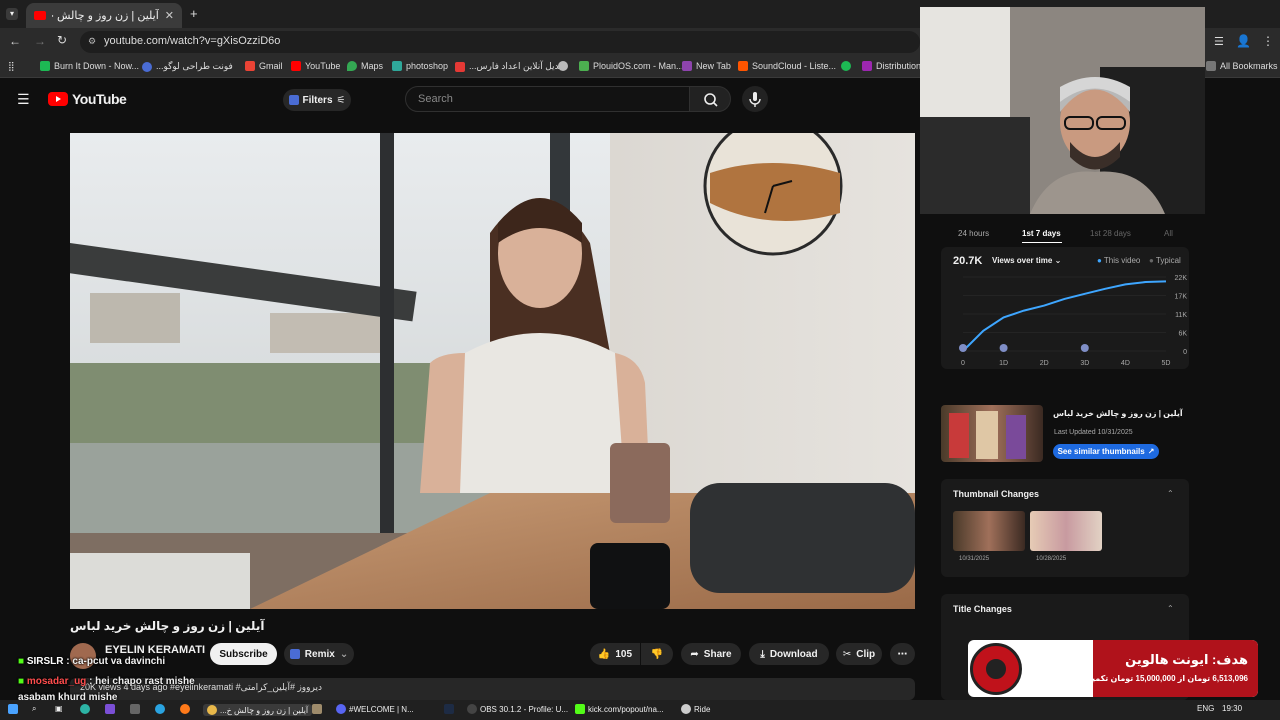  I want to click on chat-text: : hei chapo rast mishe, so click(142, 681).